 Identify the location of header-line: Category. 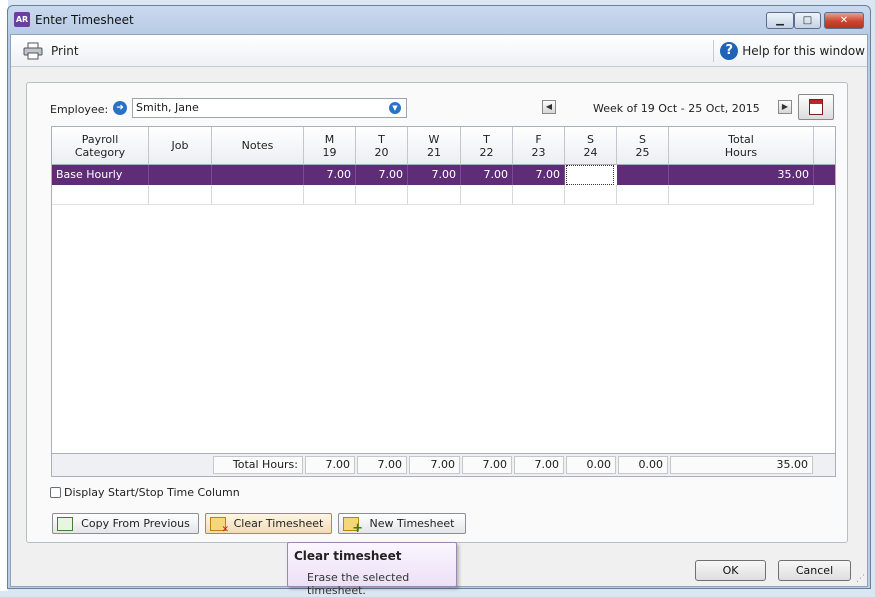
(100, 152).